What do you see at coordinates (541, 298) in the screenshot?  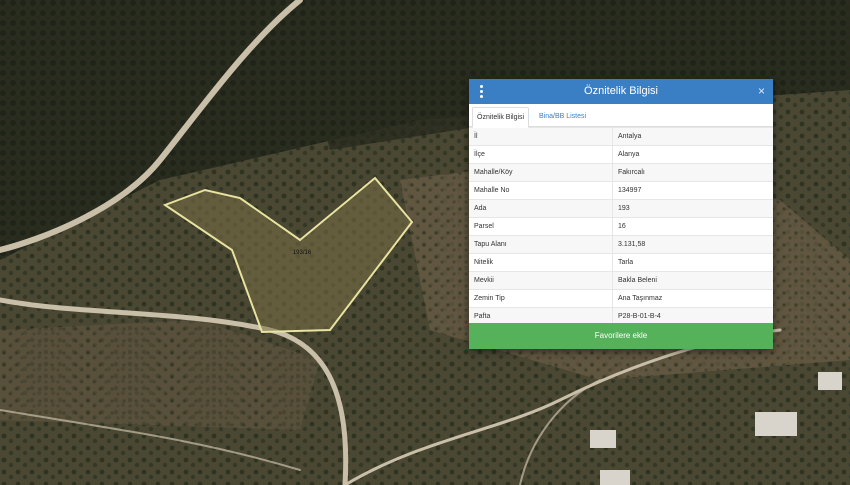 I see `attribute-key: Zemin Tip` at bounding box center [541, 298].